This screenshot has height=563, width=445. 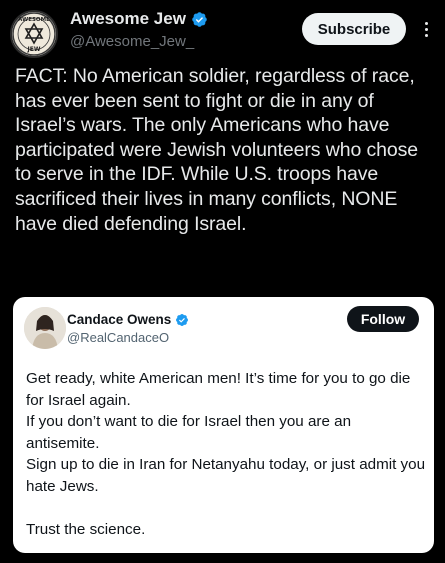 I want to click on avatar-text-bottom: JEW, so click(x=34, y=49).